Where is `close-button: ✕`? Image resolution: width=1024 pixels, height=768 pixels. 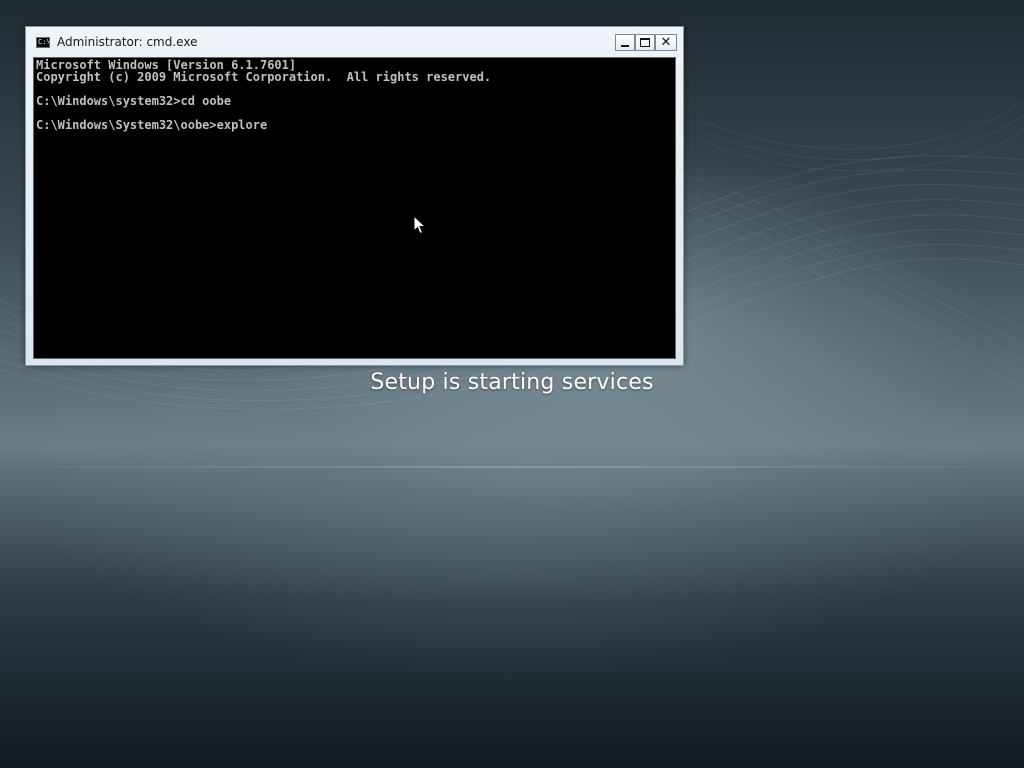 close-button: ✕ is located at coordinates (666, 42).